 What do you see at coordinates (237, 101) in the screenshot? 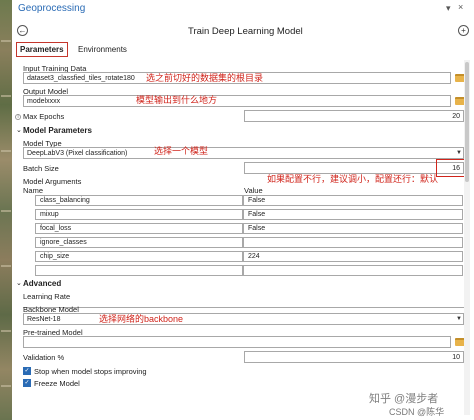
I see `output-model-field: modelxxxx` at bounding box center [237, 101].